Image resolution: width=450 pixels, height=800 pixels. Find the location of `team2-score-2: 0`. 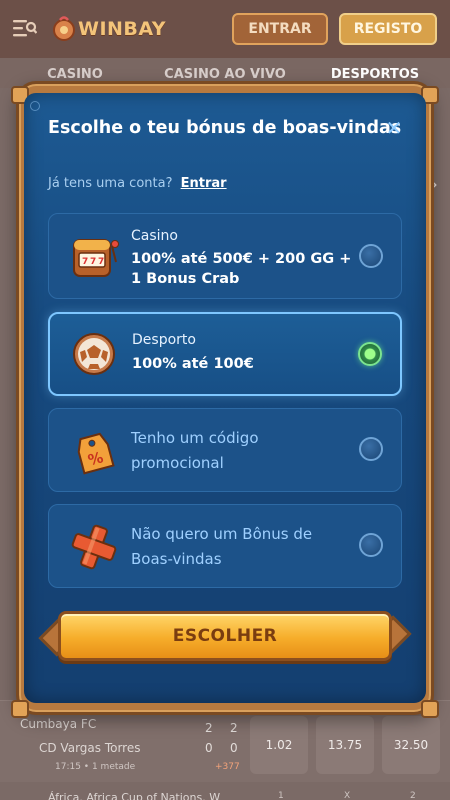

team2-score-2: 0 is located at coordinates (234, 748).